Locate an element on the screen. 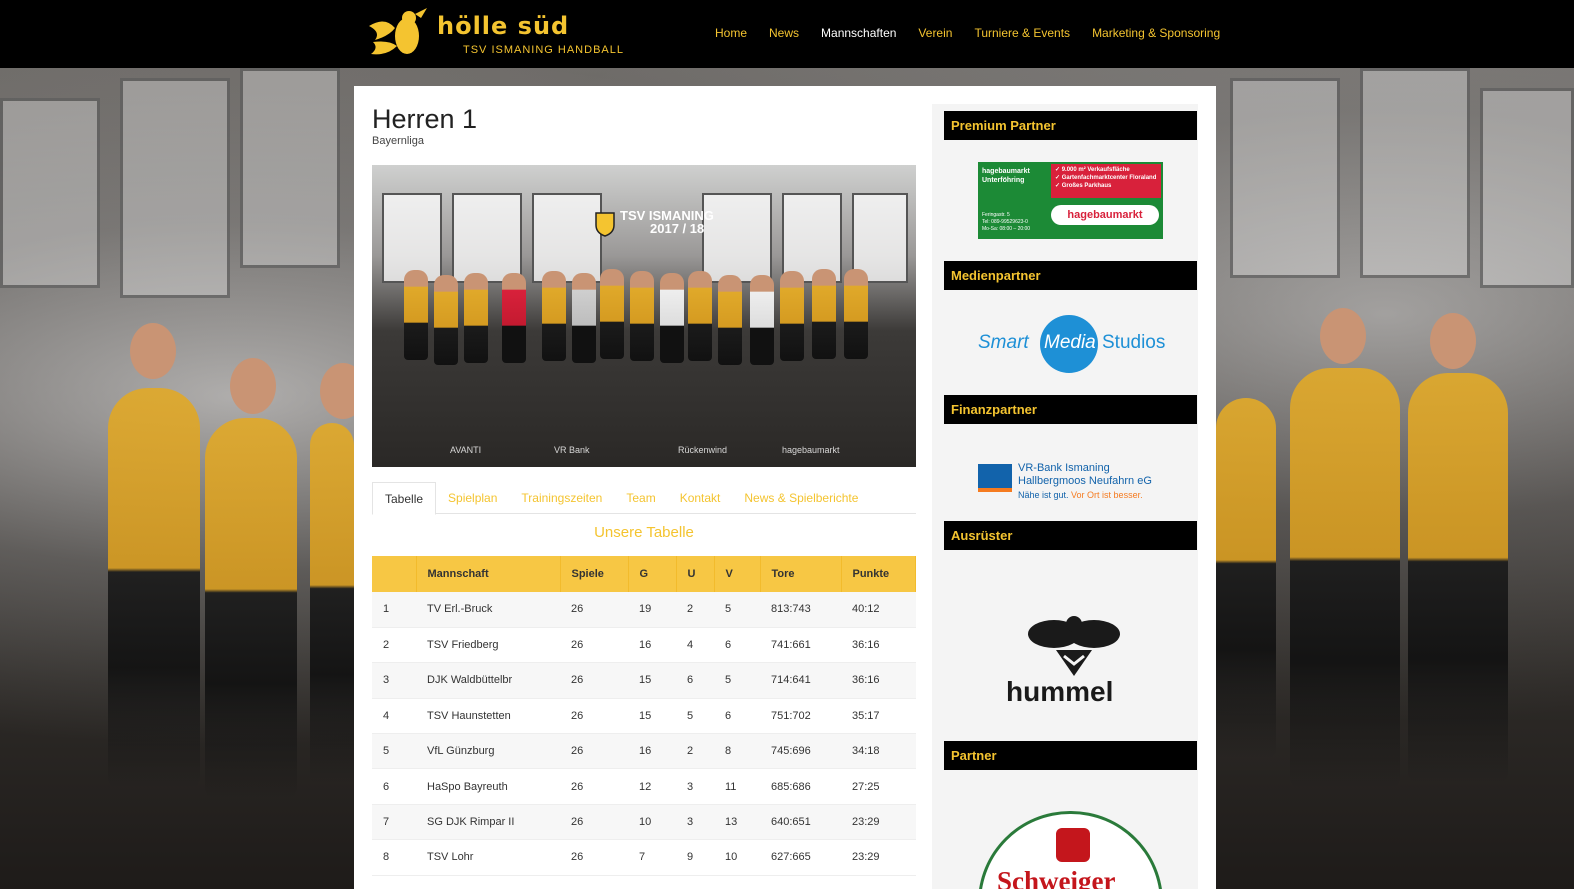 Image resolution: width=1574 pixels, height=889 pixels. smart-media-studios-logo: Smart Media Studios is located at coordinates (1073, 344).